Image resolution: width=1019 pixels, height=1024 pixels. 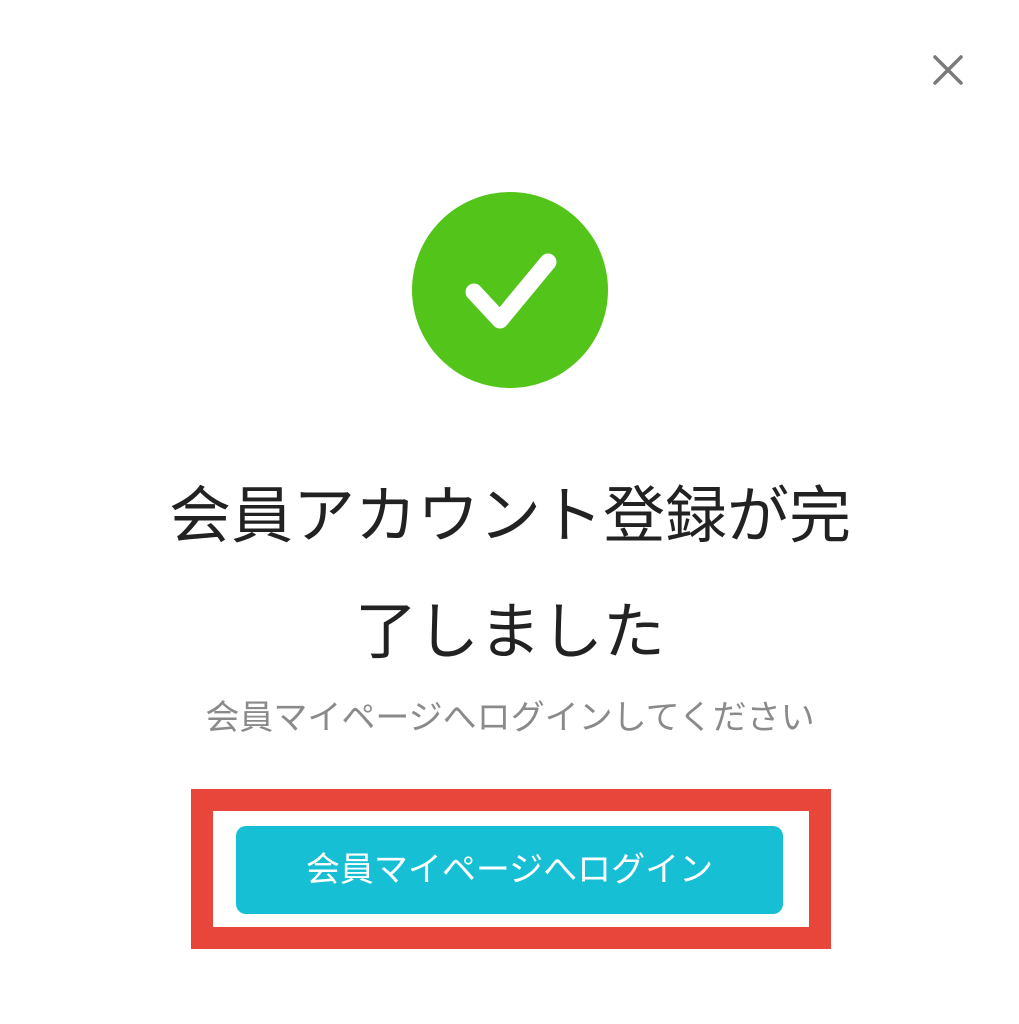 What do you see at coordinates (509, 870) in the screenshot?
I see `login-mypage-button: 会員マイページへログイン` at bounding box center [509, 870].